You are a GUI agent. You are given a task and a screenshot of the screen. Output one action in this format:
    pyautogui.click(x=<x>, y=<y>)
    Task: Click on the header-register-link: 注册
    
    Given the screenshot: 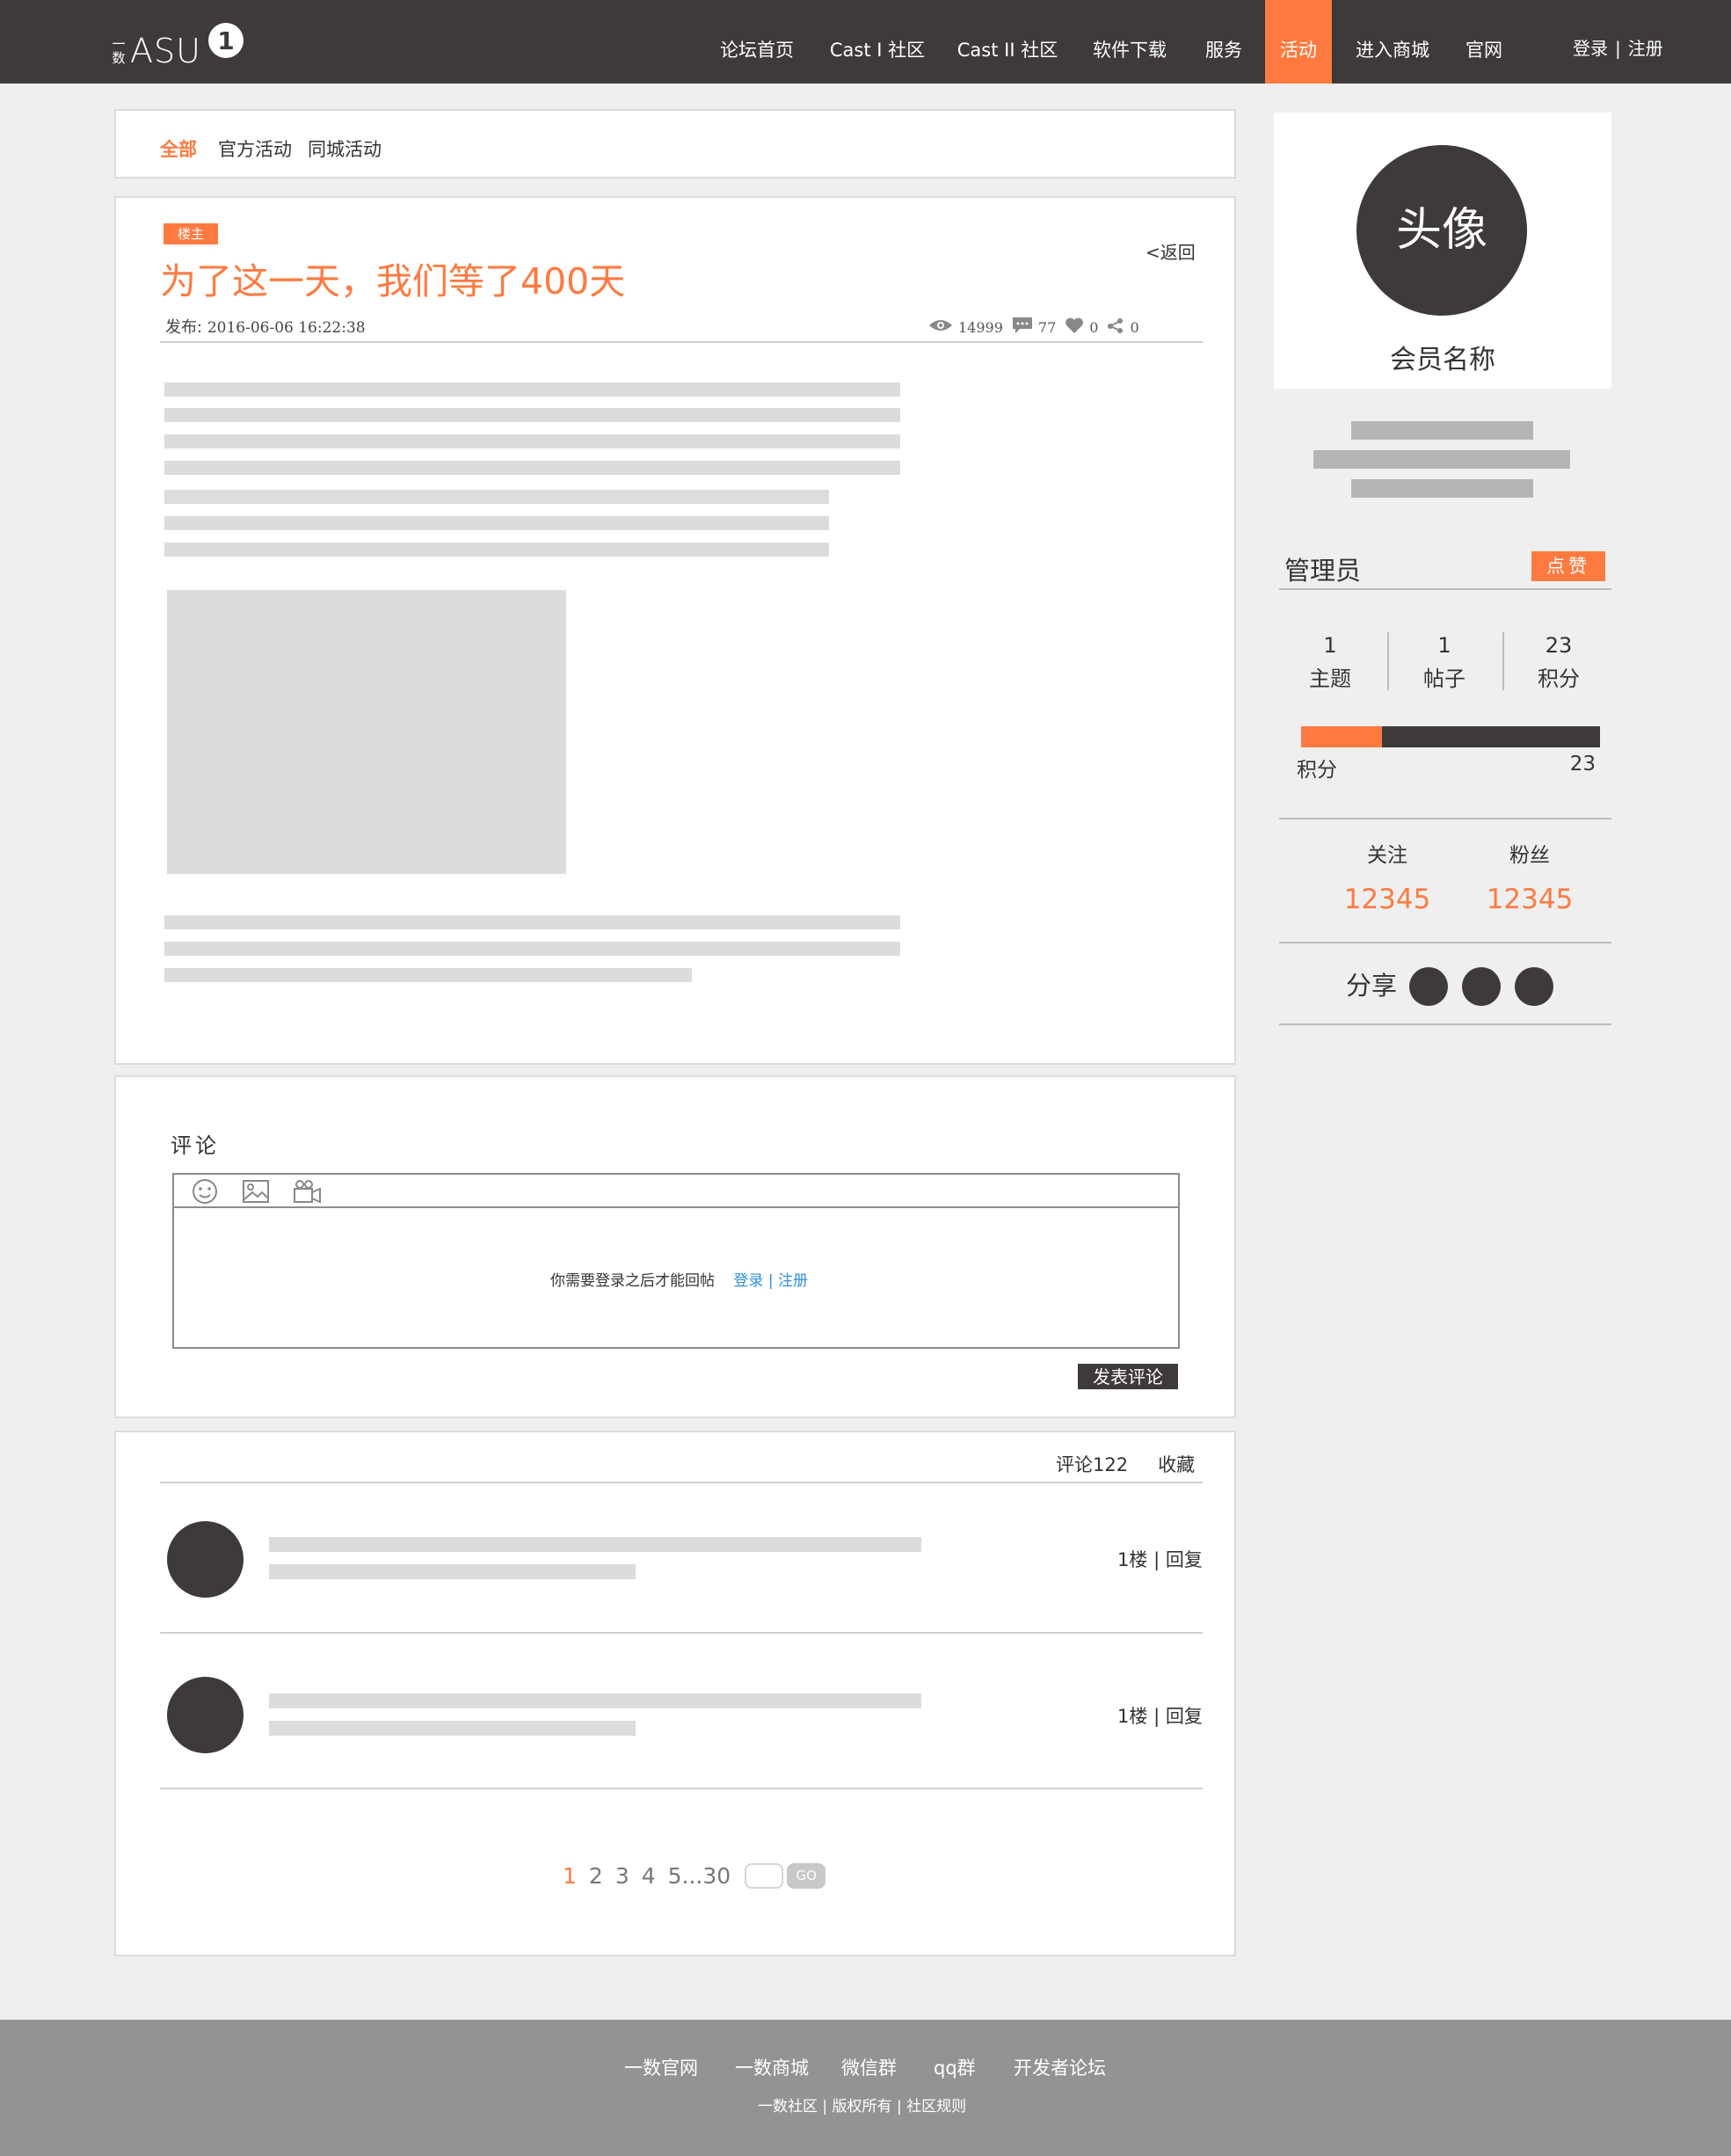 What is the action you would take?
    pyautogui.click(x=1646, y=48)
    